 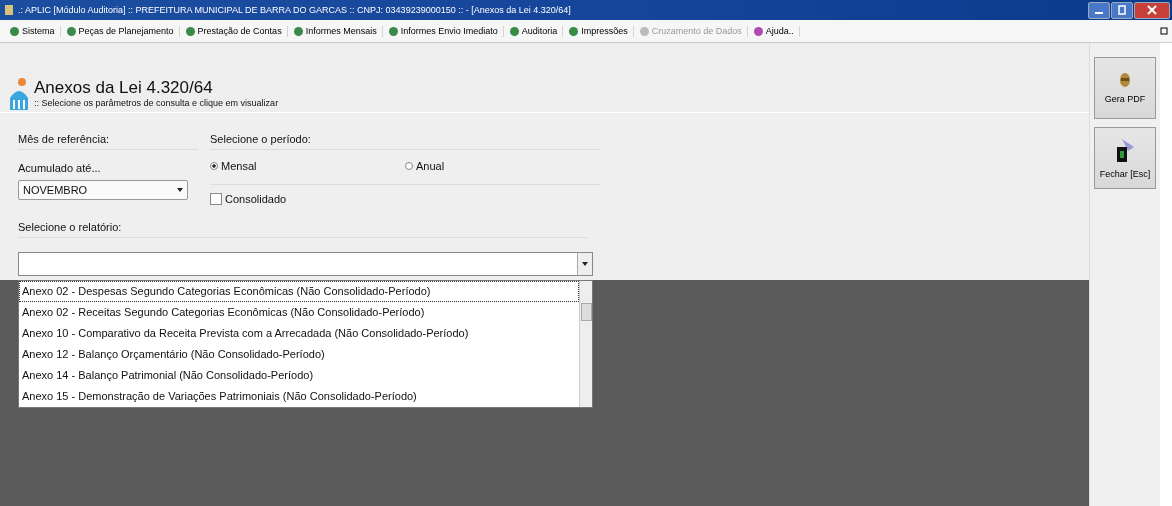 What do you see at coordinates (299, 291) in the screenshot?
I see `list-item: Anexo 02 - Despesas Segundo Categorias Econômicas (Não Consolidado-Período)` at bounding box center [299, 291].